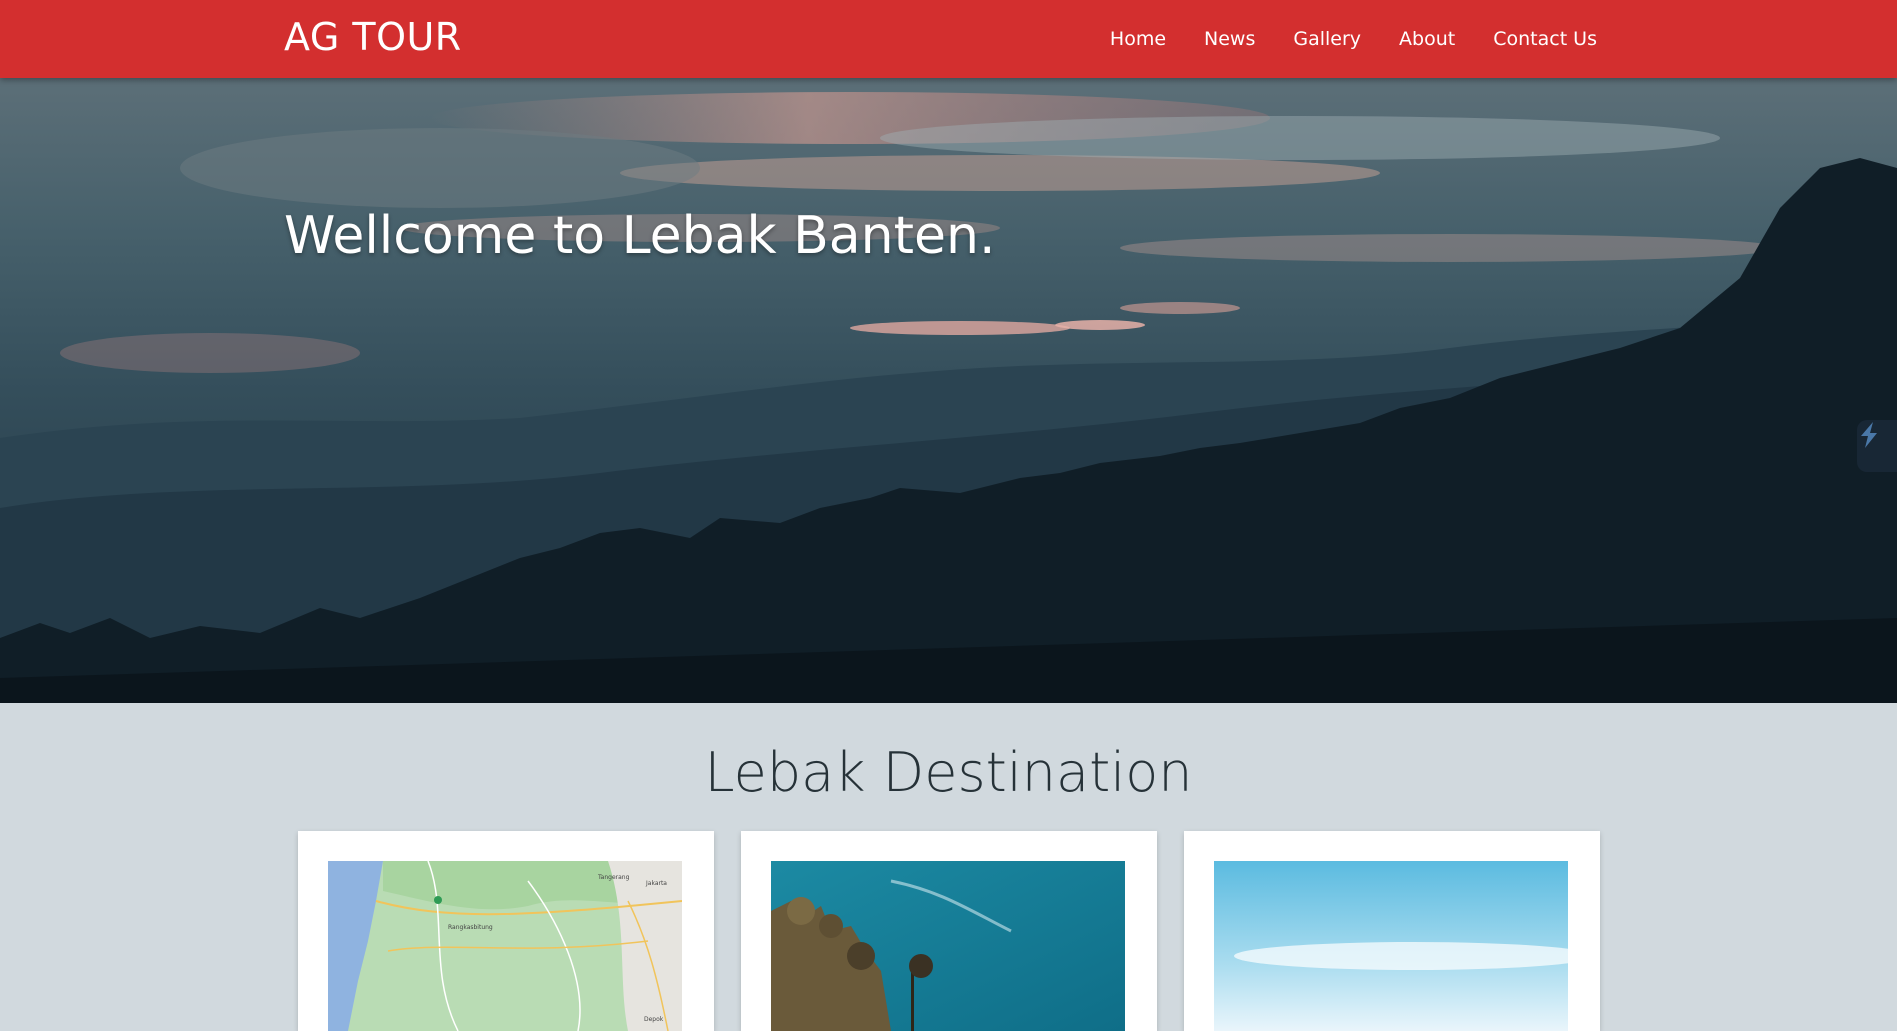 This screenshot has width=1897, height=1031. What do you see at coordinates (640, 236) in the screenshot?
I see `hero-title: Wellcome to Lebak Banten.` at bounding box center [640, 236].